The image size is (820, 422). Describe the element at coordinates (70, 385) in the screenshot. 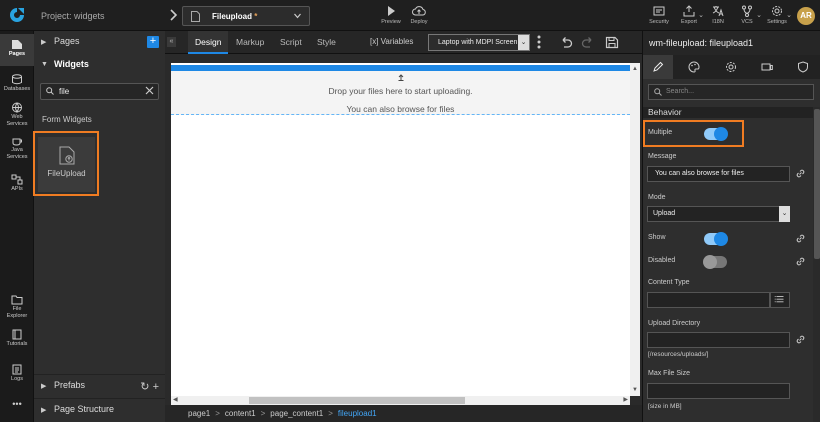

I see `prefabs-label: Prefabs` at that location.